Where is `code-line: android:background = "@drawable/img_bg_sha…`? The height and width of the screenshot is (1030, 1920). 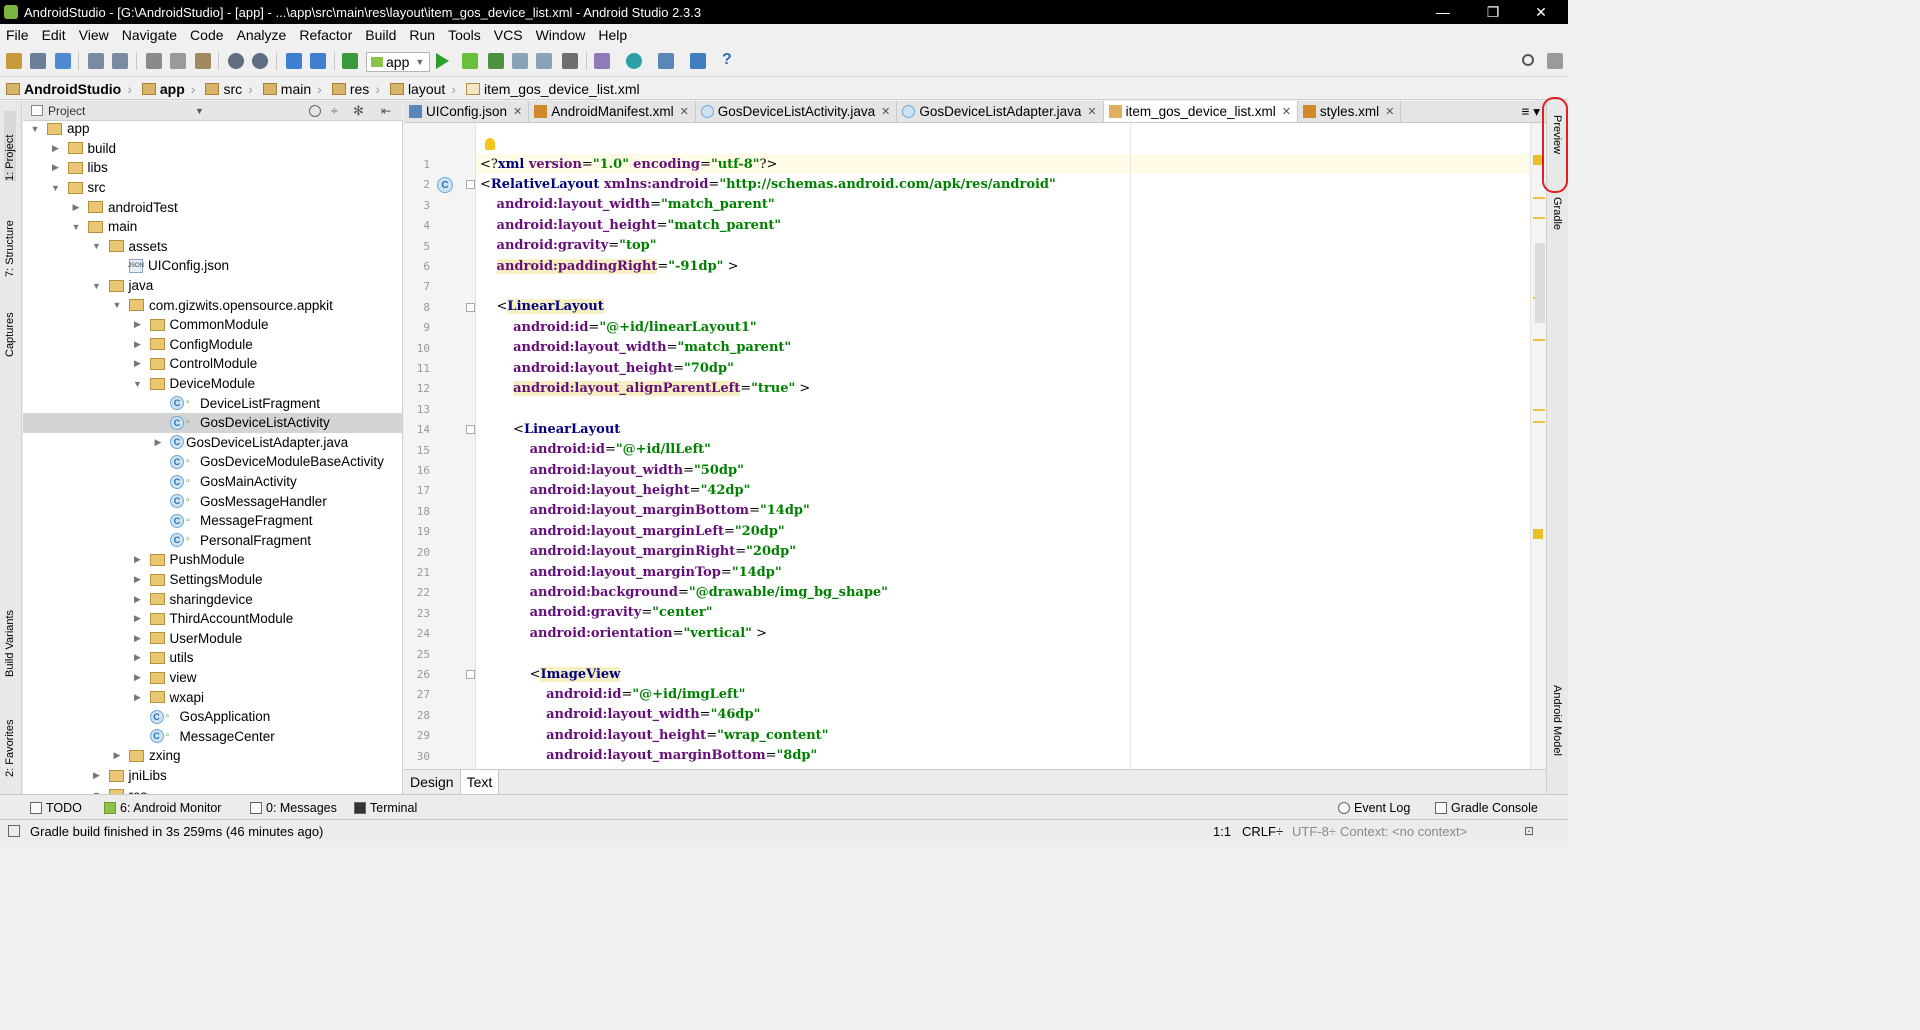 code-line: android:background = "@drawable/img_bg_sha… is located at coordinates (684, 592).